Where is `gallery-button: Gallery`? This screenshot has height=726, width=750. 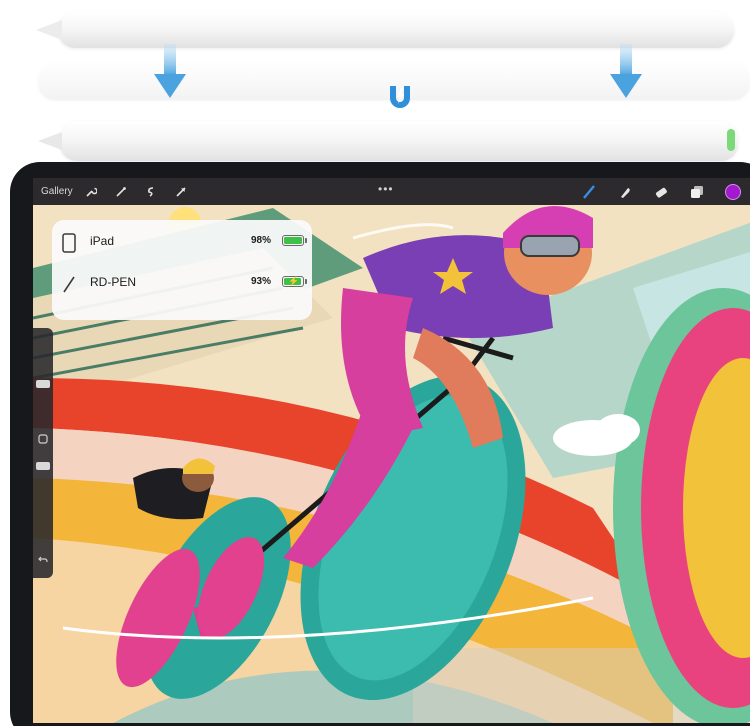
gallery-button: Gallery is located at coordinates (57, 191).